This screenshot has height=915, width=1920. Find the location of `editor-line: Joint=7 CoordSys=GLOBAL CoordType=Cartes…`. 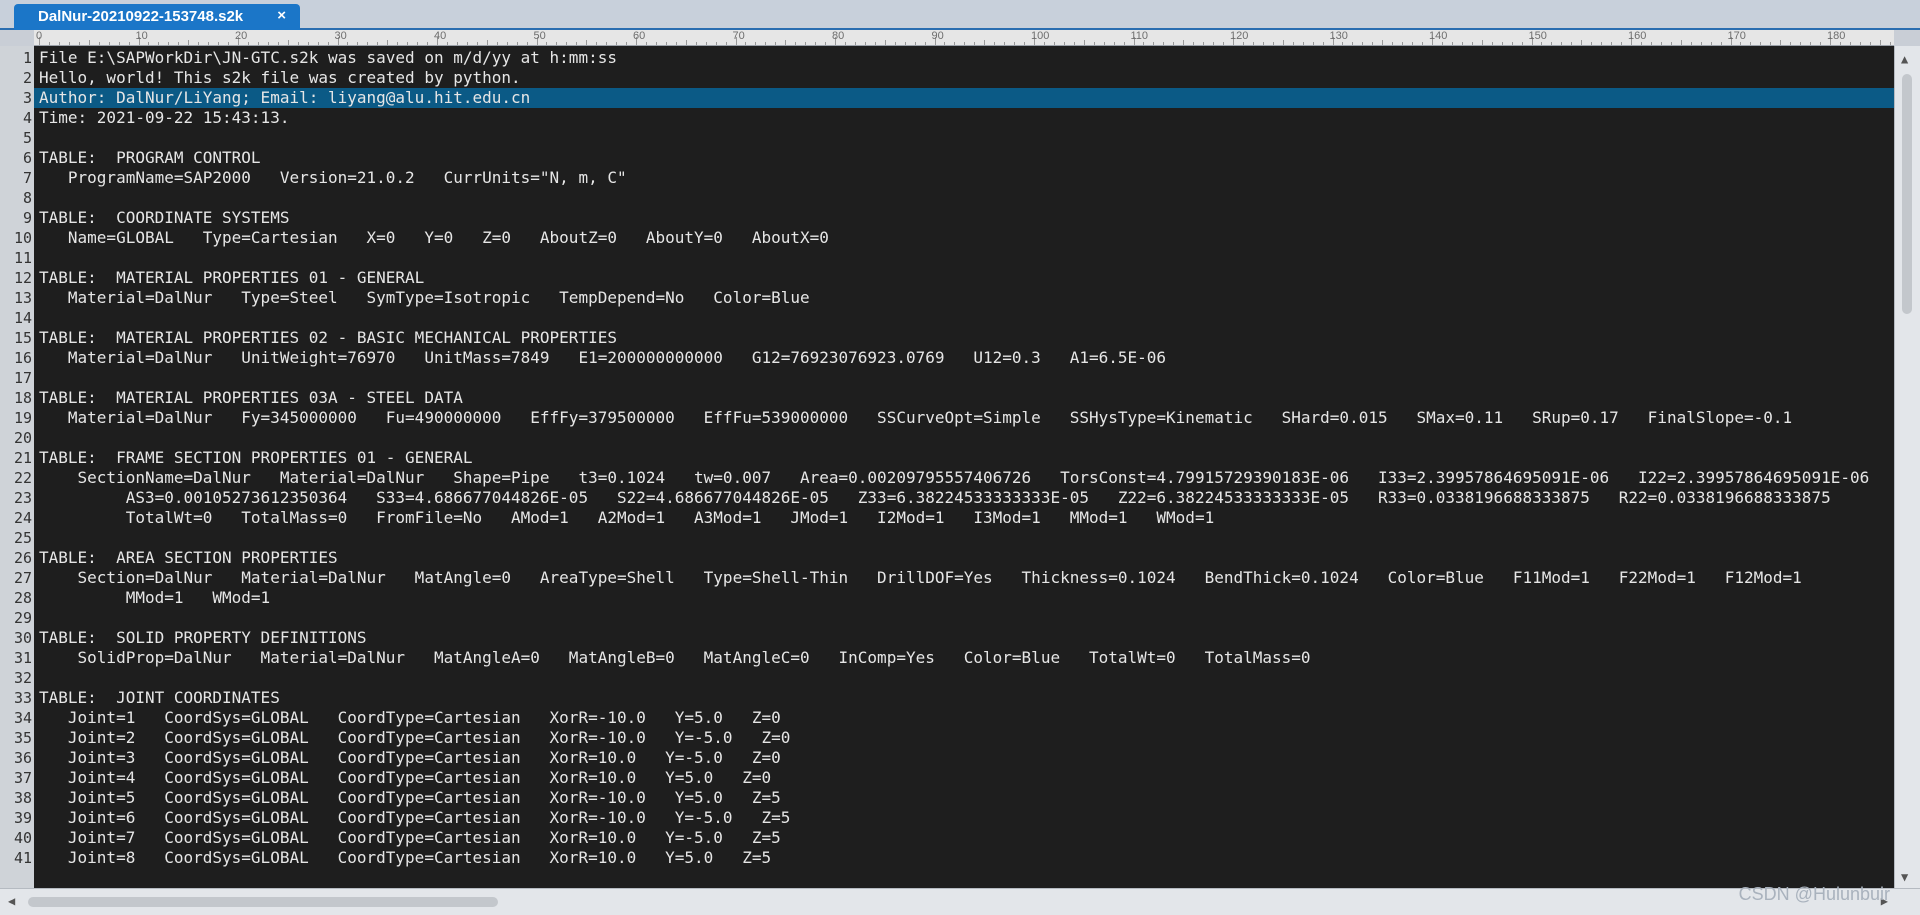

editor-line: Joint=7 CoordSys=GLOBAL CoordType=Cartes… is located at coordinates (966, 838).